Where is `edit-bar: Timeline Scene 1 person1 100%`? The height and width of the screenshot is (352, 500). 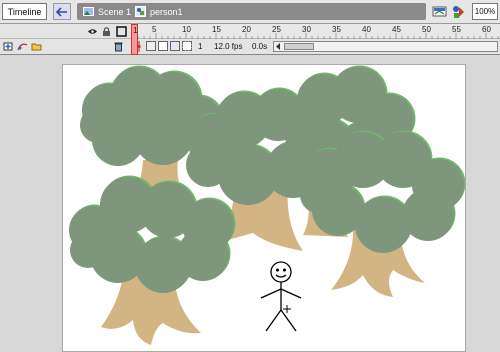
edit-bar: Timeline Scene 1 person1 100% is located at coordinates (250, 12).